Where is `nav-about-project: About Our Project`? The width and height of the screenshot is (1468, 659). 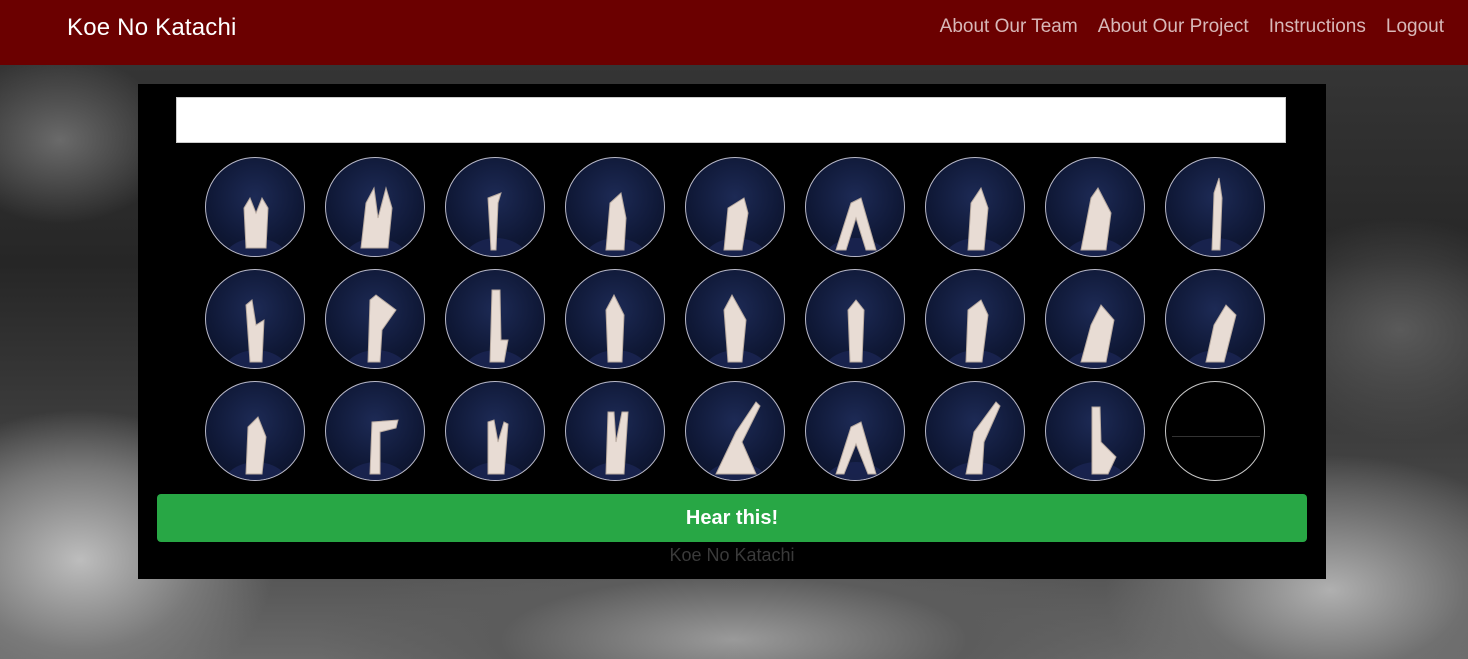 nav-about-project: About Our Project is located at coordinates (1173, 27).